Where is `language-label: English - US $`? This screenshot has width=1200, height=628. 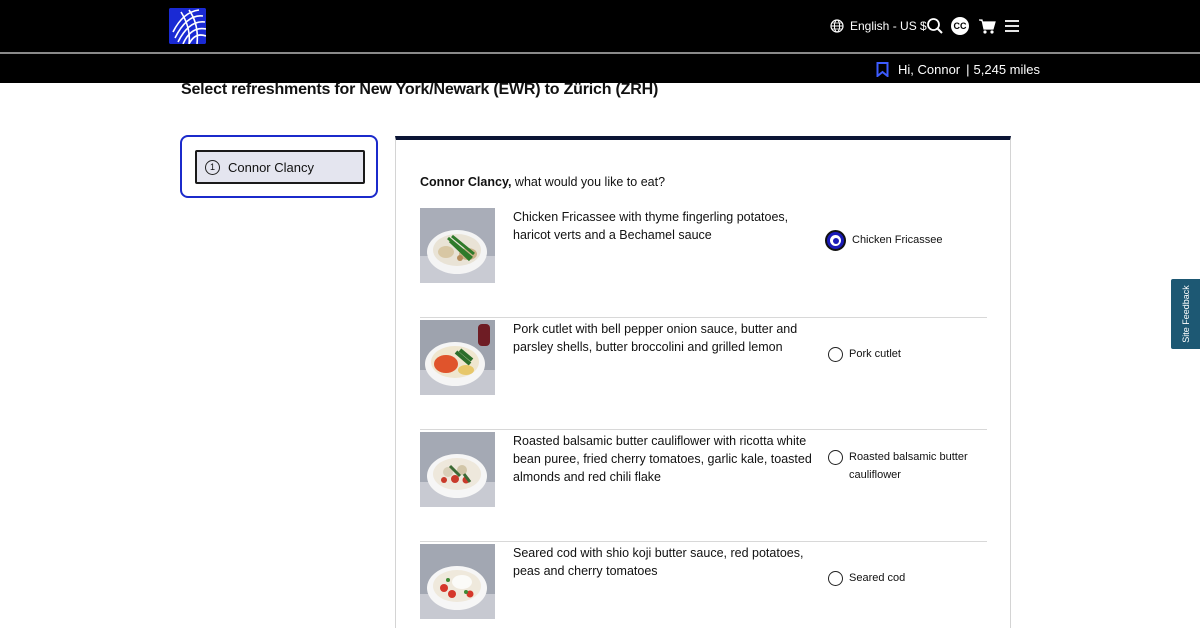 language-label: English - US $ is located at coordinates (888, 26).